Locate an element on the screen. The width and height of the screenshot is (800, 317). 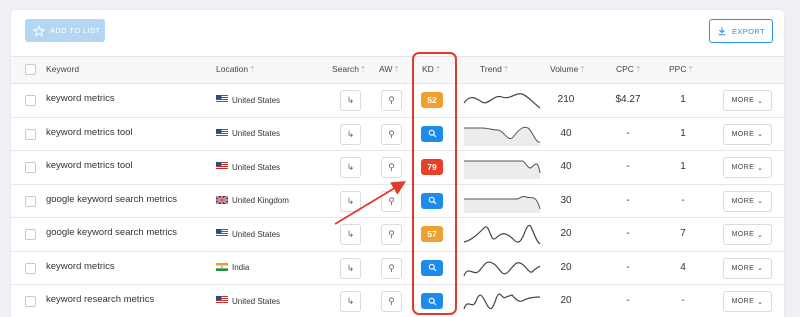
kd-badge: 52 is located at coordinates (432, 100).